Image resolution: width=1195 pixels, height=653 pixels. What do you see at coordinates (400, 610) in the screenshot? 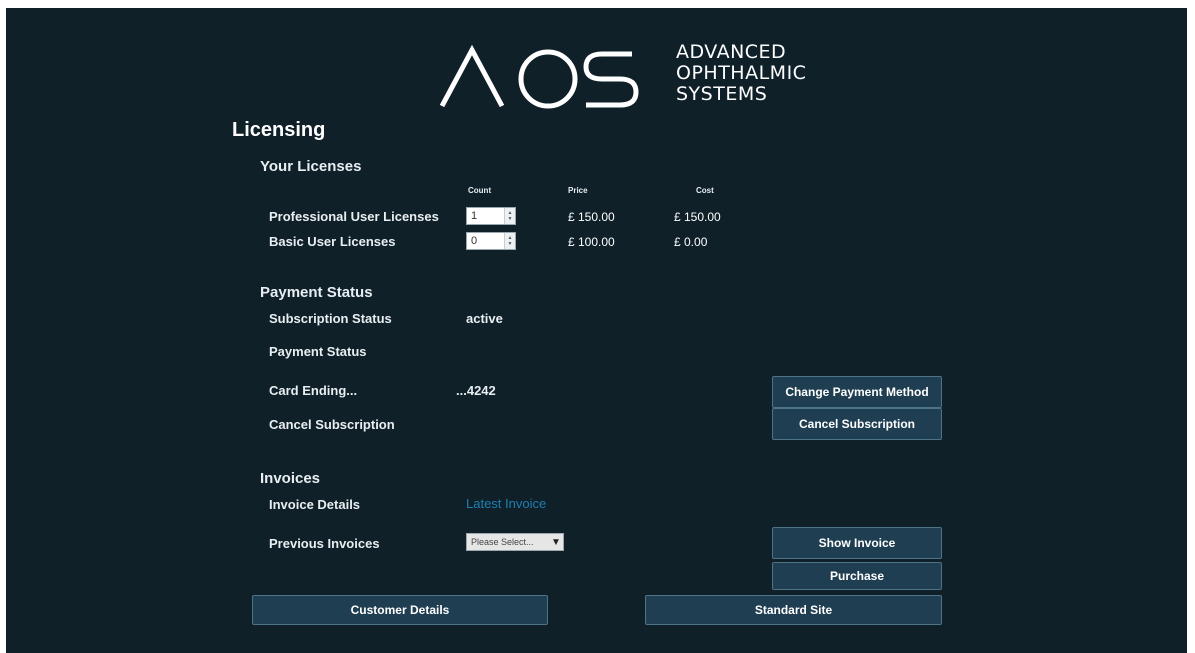
I see `customer-details-button: Customer Details` at bounding box center [400, 610].